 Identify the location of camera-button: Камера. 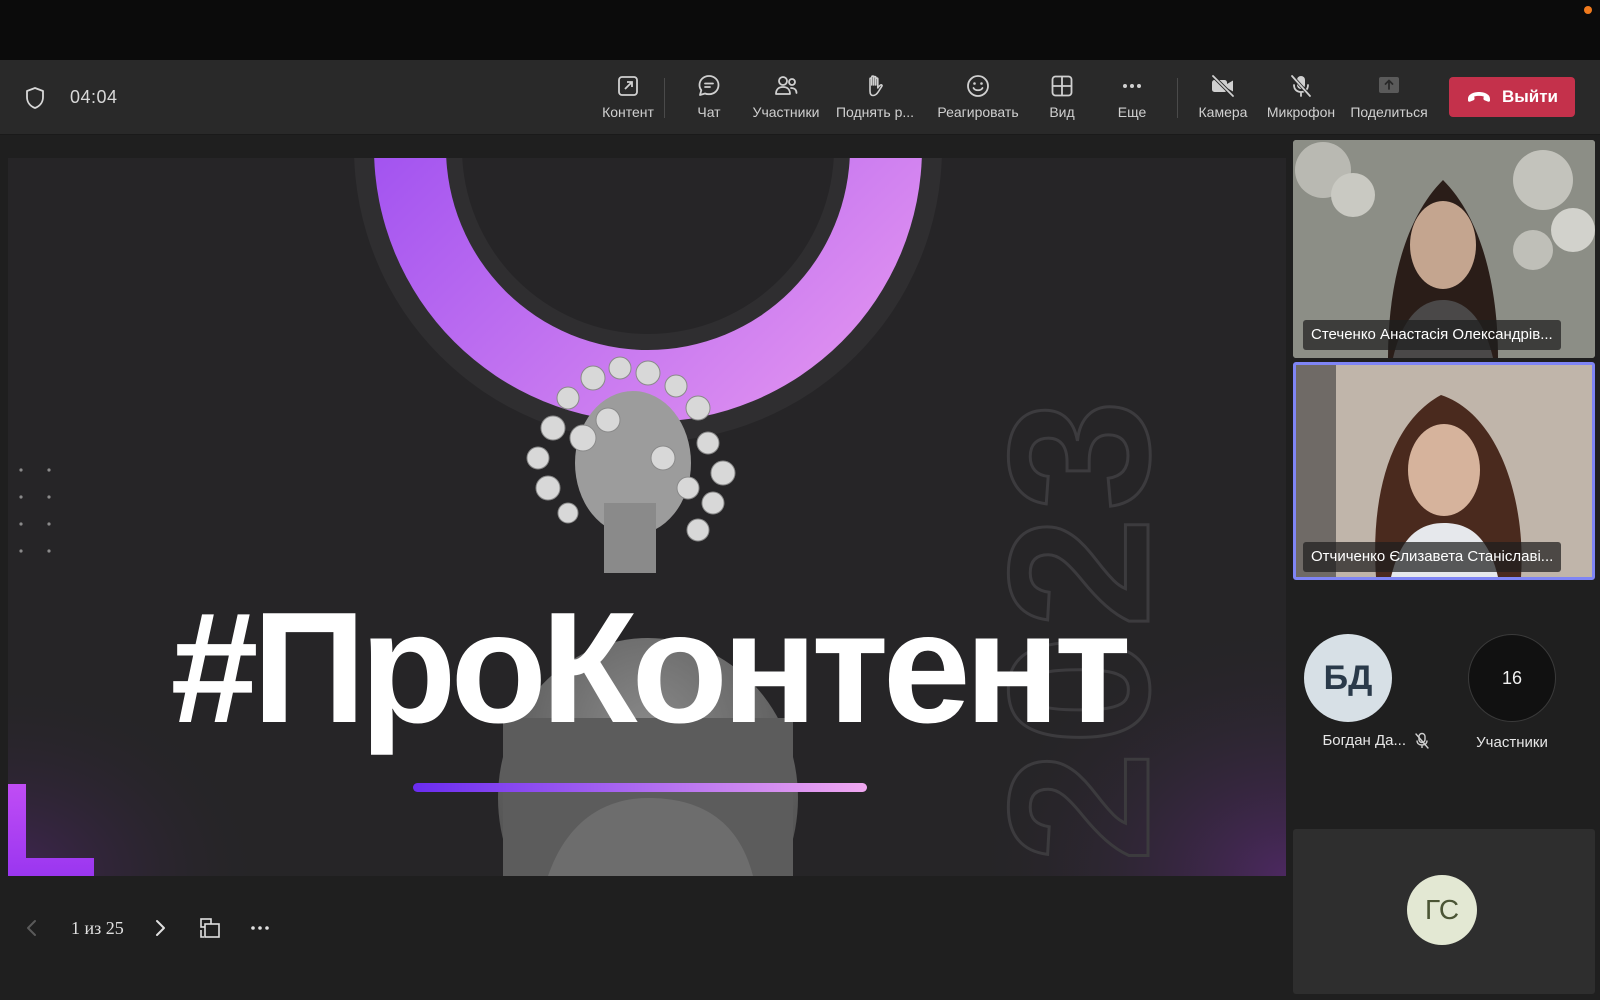
(1223, 99).